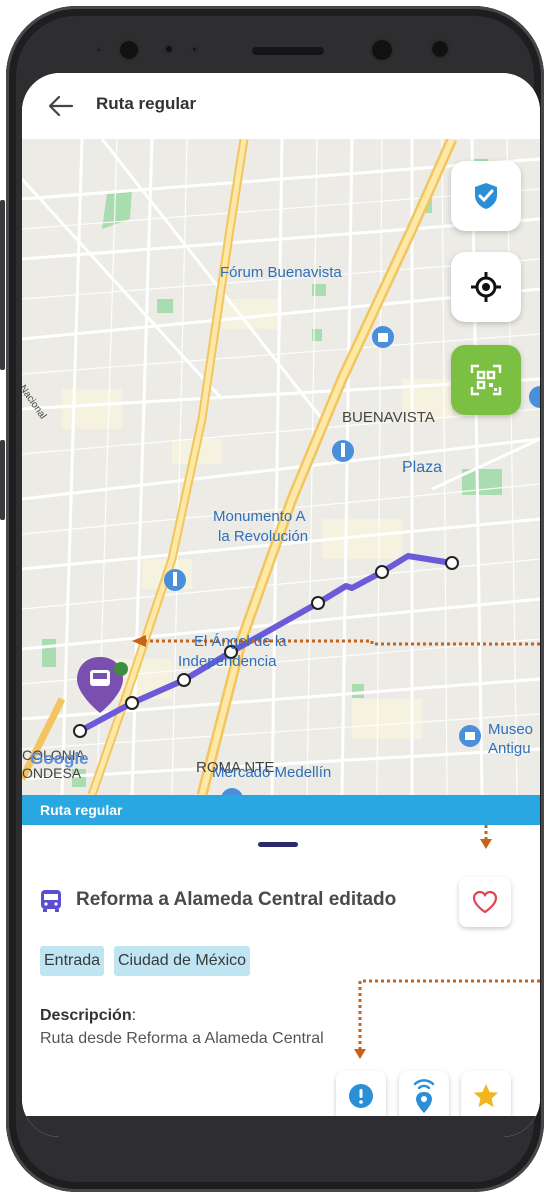  What do you see at coordinates (61, 106) in the screenshot?
I see `arrow-back-icon` at bounding box center [61, 106].